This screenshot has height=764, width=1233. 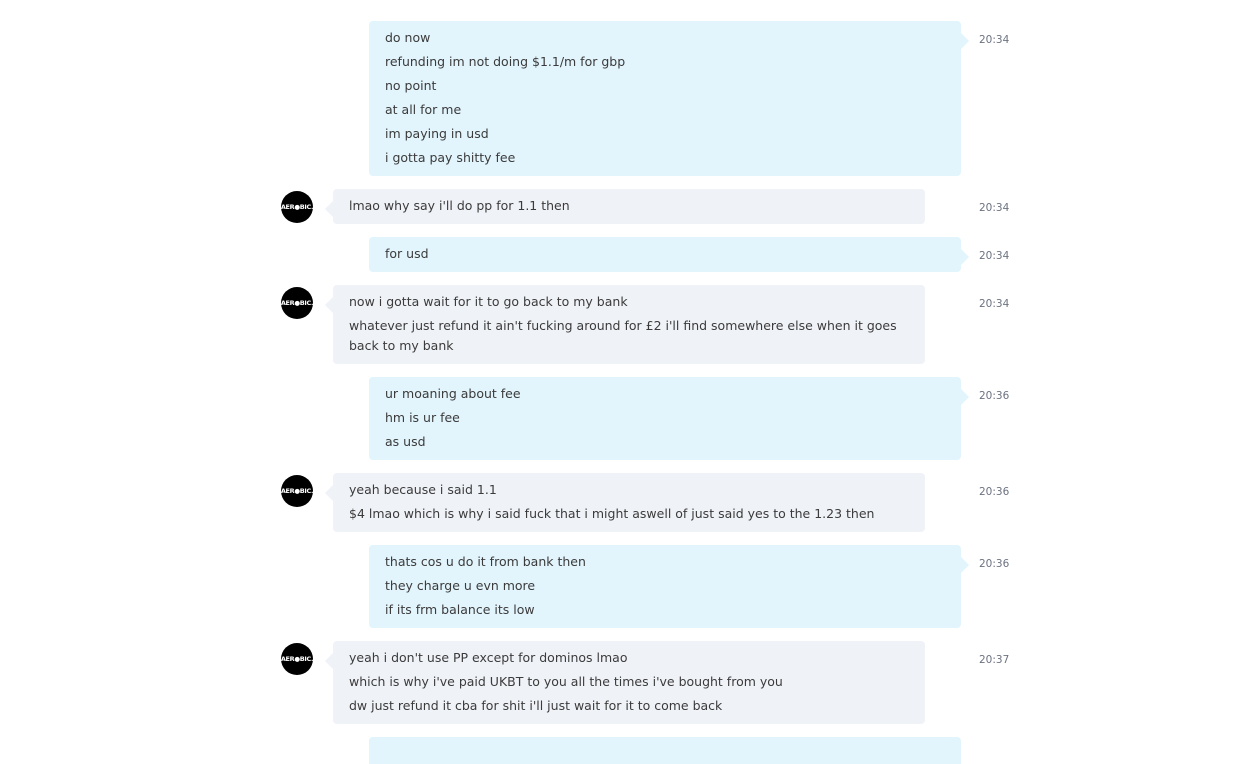 What do you see at coordinates (485, 561) in the screenshot?
I see `message-line: thats cos u do it from bank then` at bounding box center [485, 561].